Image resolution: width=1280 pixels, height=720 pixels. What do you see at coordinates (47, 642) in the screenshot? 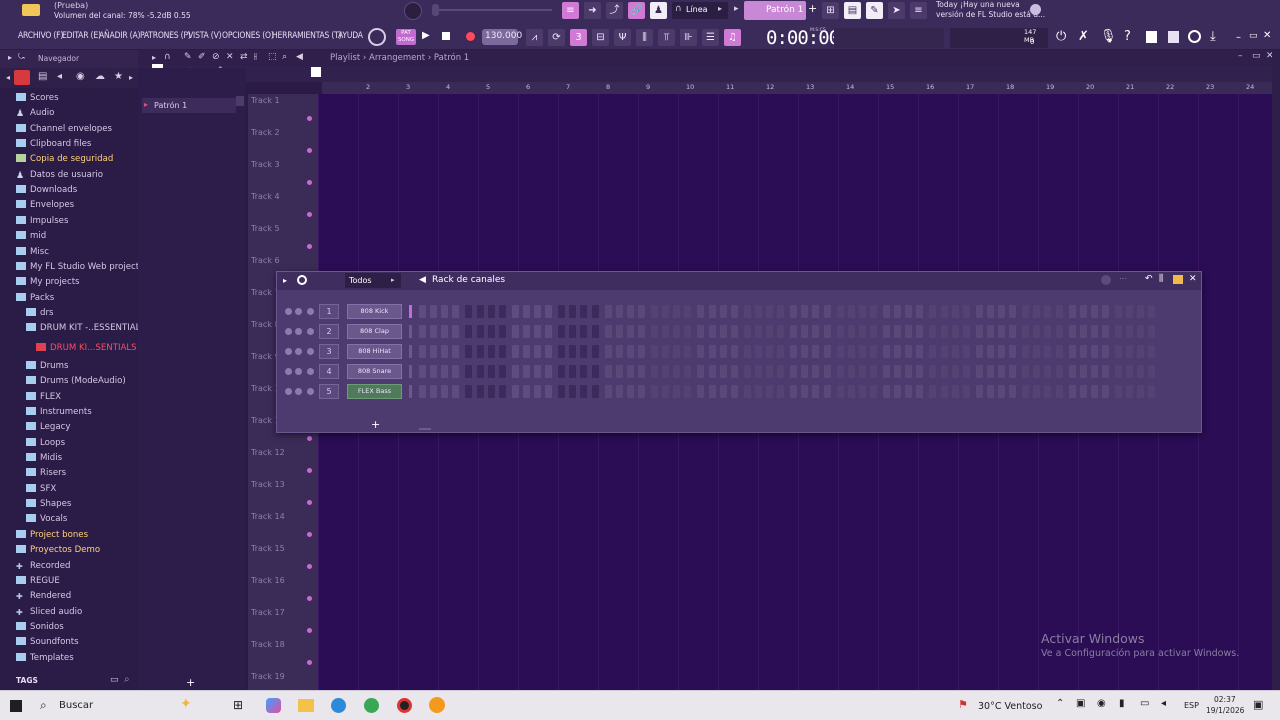
I see `browser-item: Soundfonts` at bounding box center [47, 642].